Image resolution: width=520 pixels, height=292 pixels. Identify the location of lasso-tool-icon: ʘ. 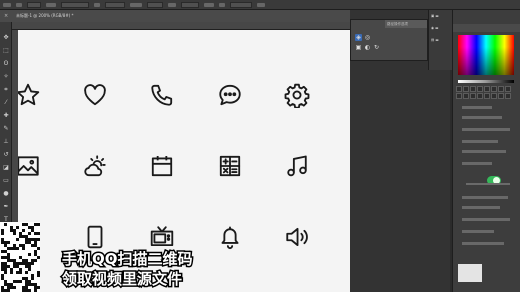
(6, 63).